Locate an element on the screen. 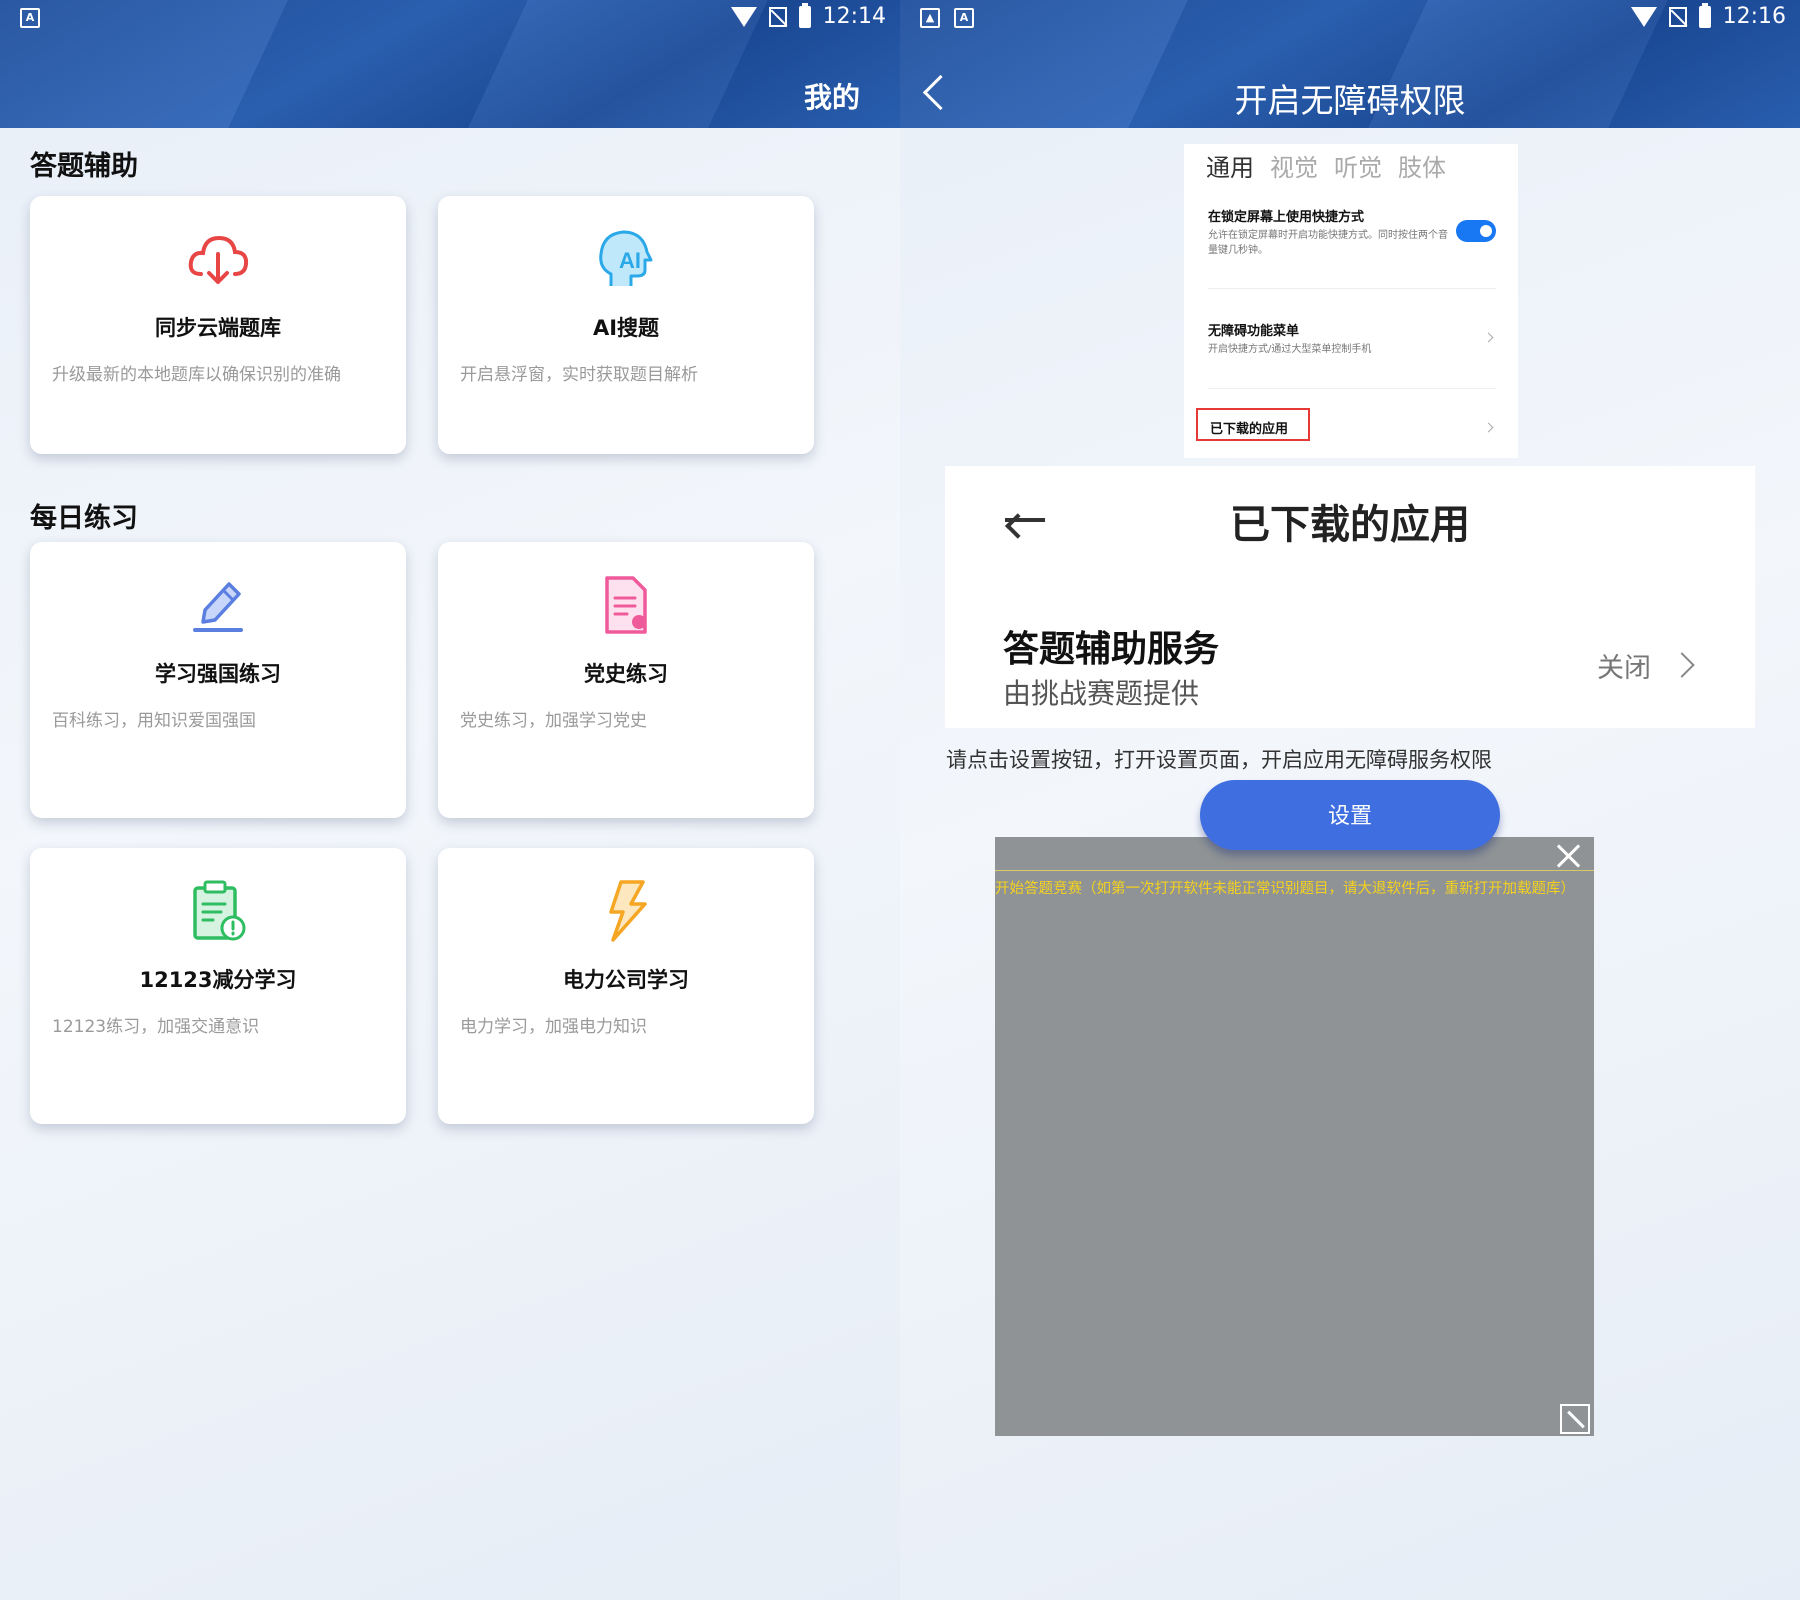 The height and width of the screenshot is (1600, 1800). mine-tab: 我的 is located at coordinates (832, 96).